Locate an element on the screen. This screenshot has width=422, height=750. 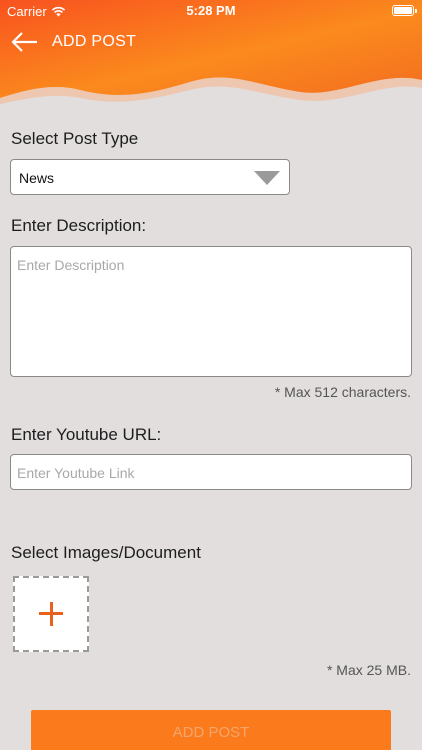
plus-icon is located at coordinates (51, 614).